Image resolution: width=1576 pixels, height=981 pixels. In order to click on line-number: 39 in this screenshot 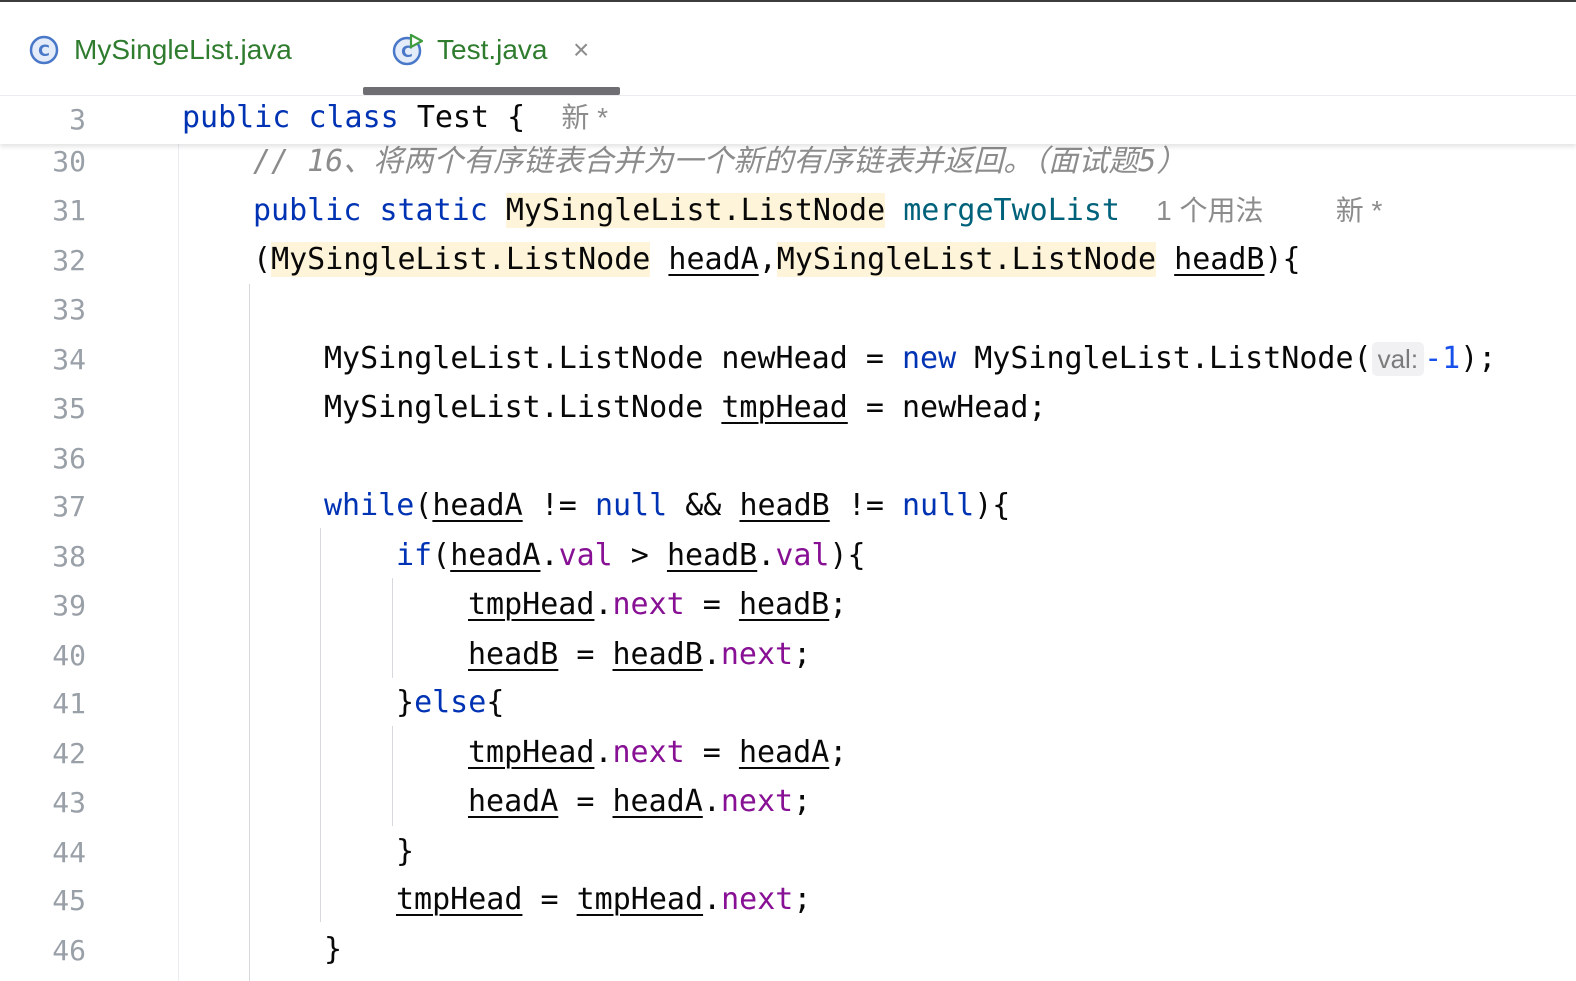, I will do `click(69, 605)`.